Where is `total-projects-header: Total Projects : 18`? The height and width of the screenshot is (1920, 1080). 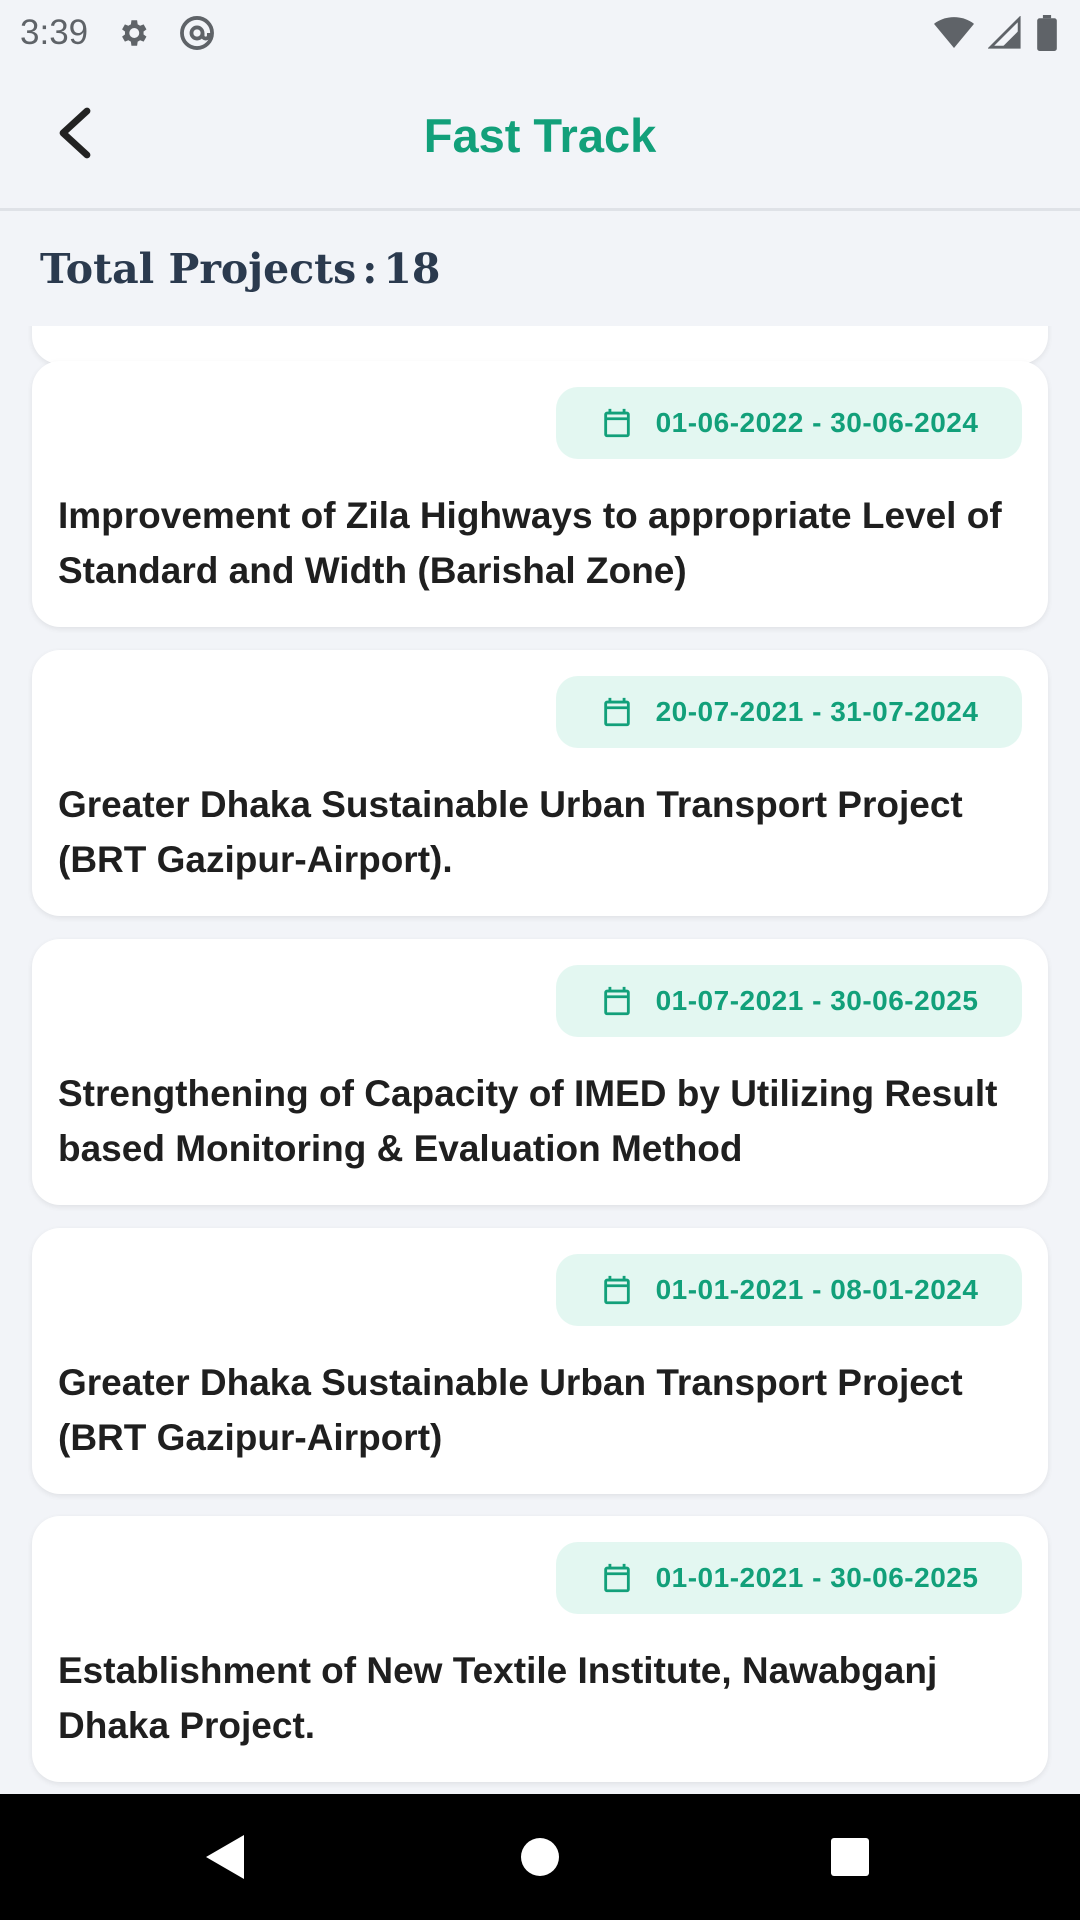 total-projects-header: Total Projects : 18 is located at coordinates (540, 268).